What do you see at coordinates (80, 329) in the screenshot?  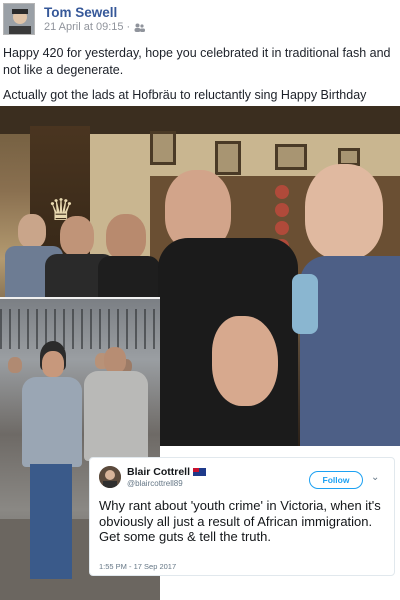 I see `railing` at bounding box center [80, 329].